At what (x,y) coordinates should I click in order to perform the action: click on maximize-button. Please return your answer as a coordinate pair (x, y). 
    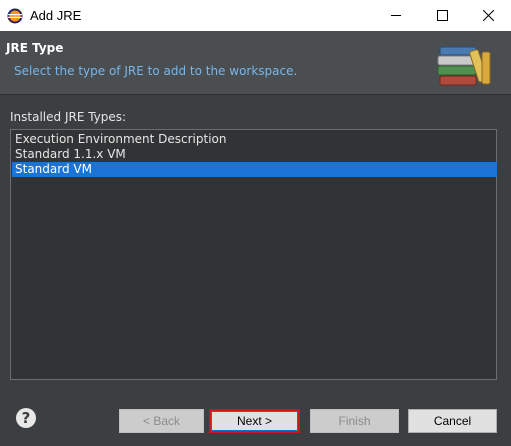
    Looking at the image, I should click on (442, 15).